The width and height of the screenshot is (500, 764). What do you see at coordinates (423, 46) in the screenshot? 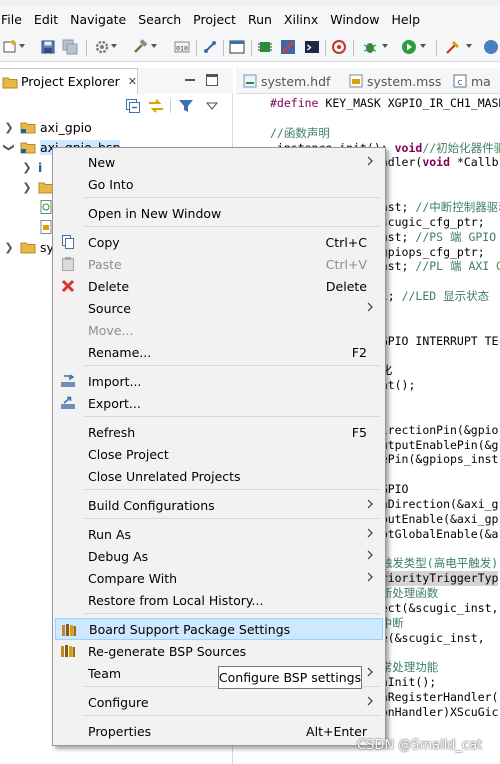
I see `run-dropdown-arrow` at bounding box center [423, 46].